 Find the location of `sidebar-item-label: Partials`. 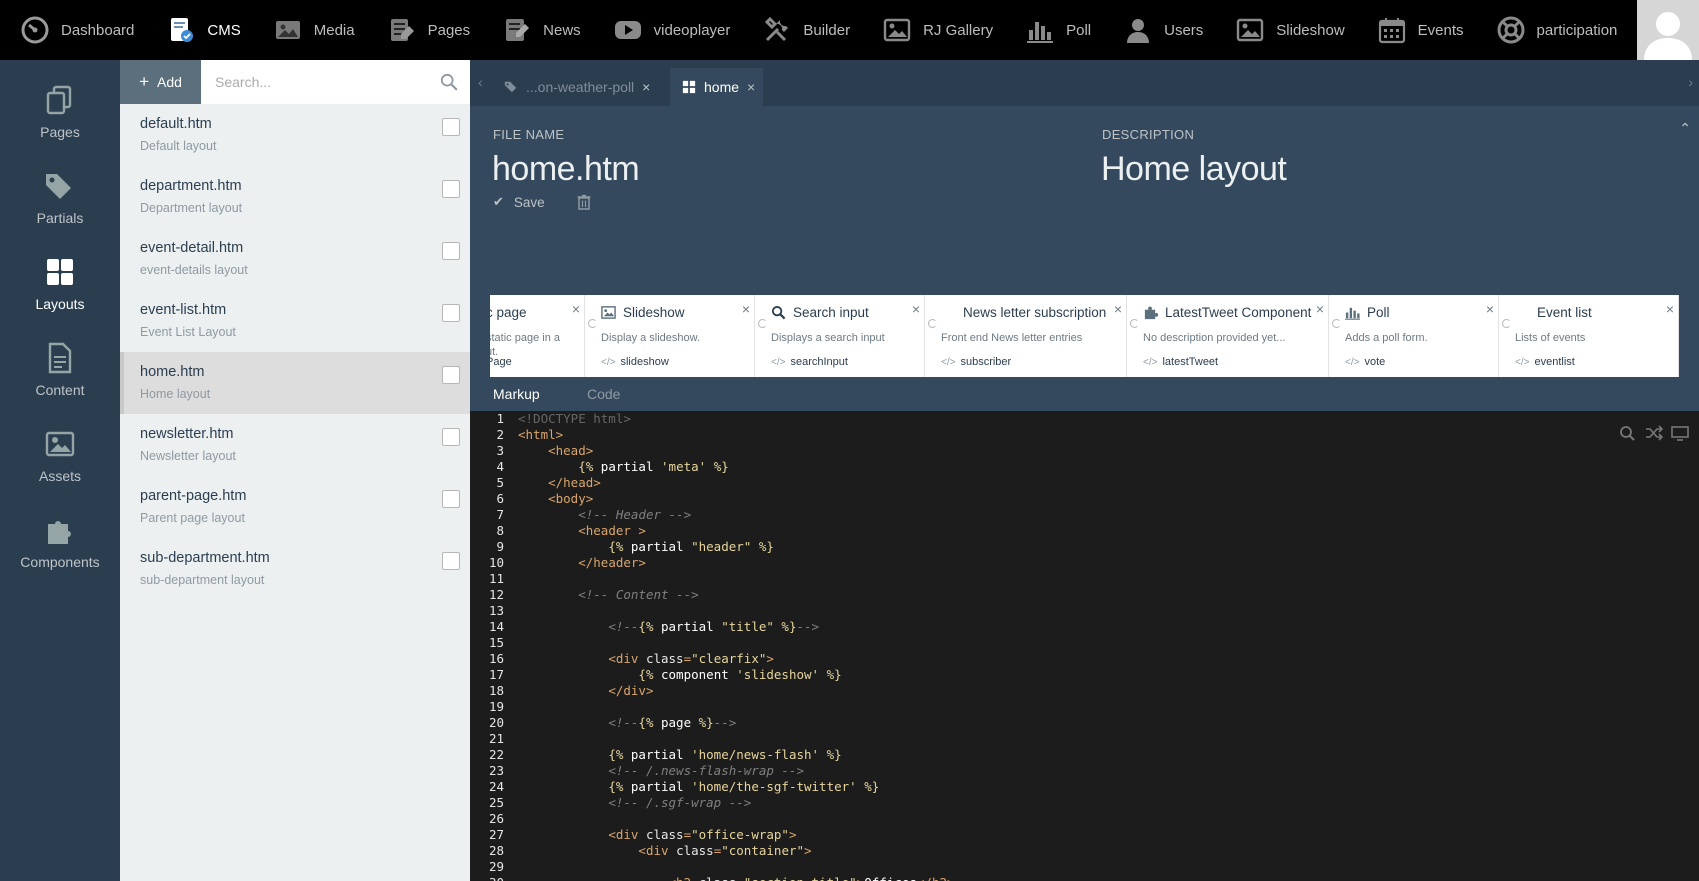

sidebar-item-label: Partials is located at coordinates (60, 218).